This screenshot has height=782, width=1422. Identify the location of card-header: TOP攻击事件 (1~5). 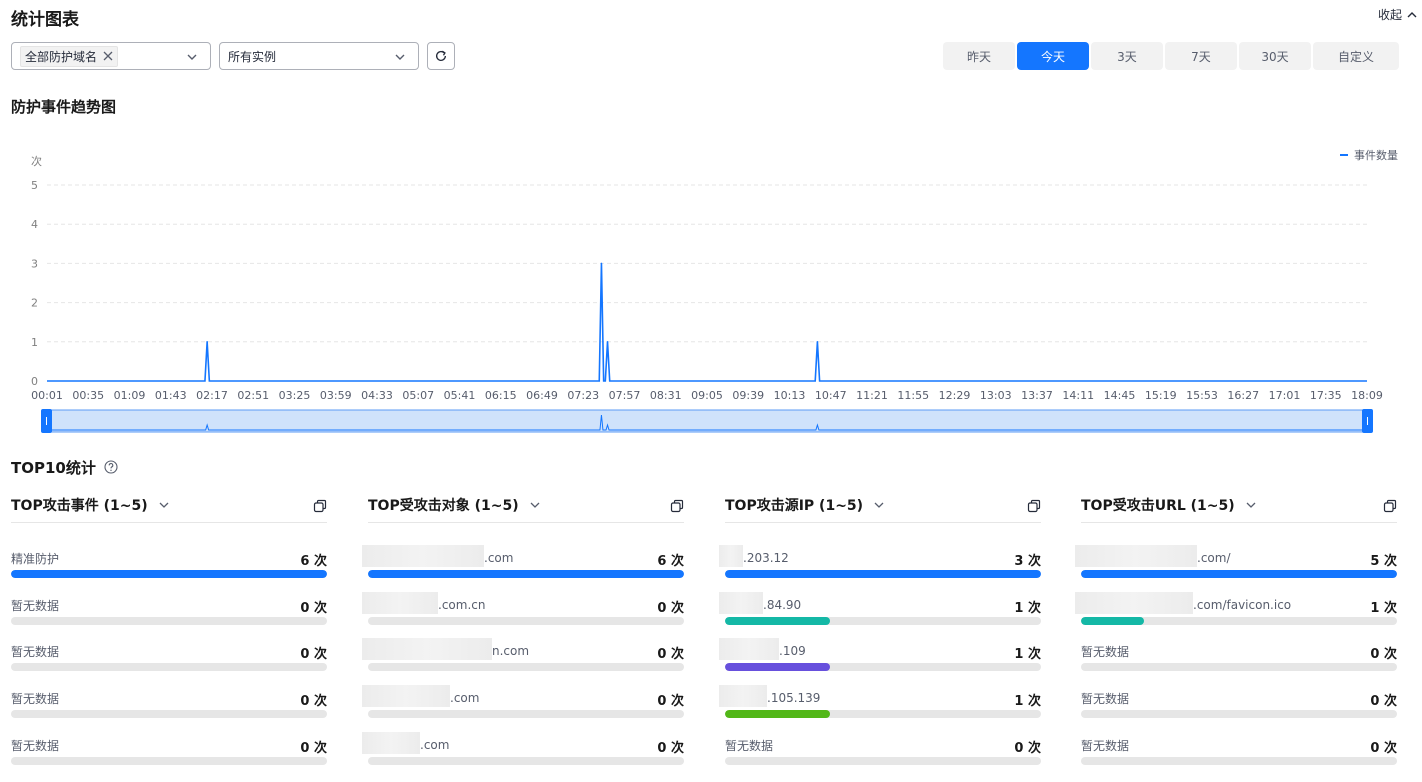
(169, 508).